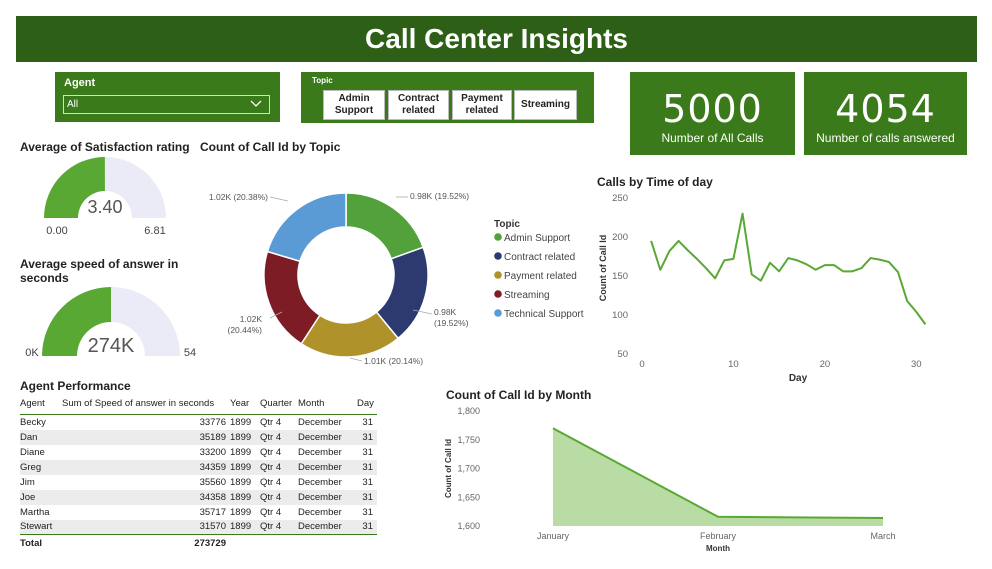  Describe the element at coordinates (527, 295) in the screenshot. I see `legend-entry: Streaming` at that location.